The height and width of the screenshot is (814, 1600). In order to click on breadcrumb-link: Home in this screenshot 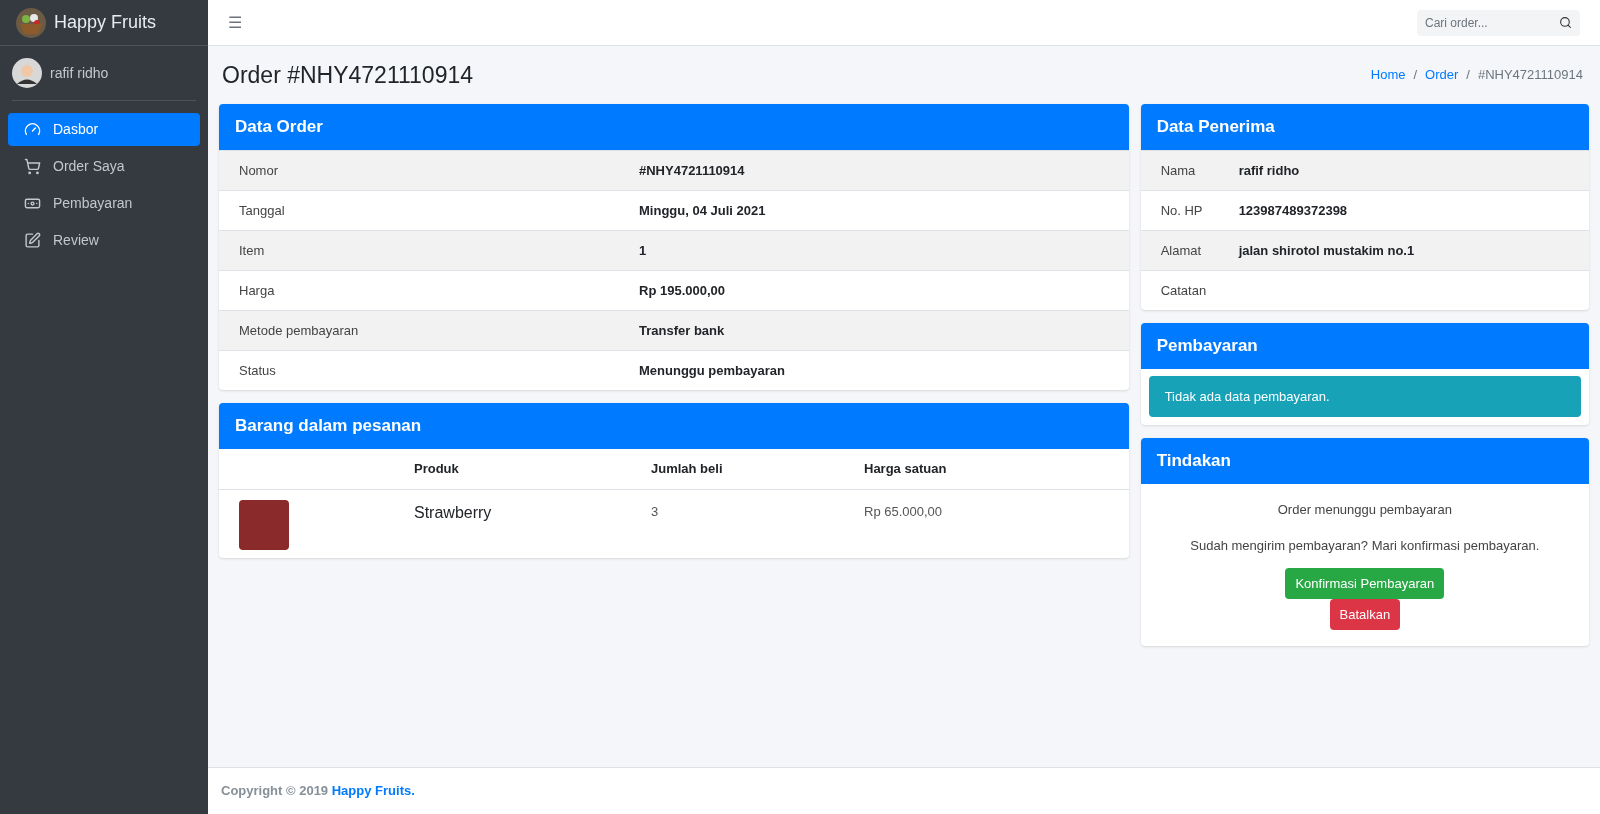, I will do `click(1388, 75)`.